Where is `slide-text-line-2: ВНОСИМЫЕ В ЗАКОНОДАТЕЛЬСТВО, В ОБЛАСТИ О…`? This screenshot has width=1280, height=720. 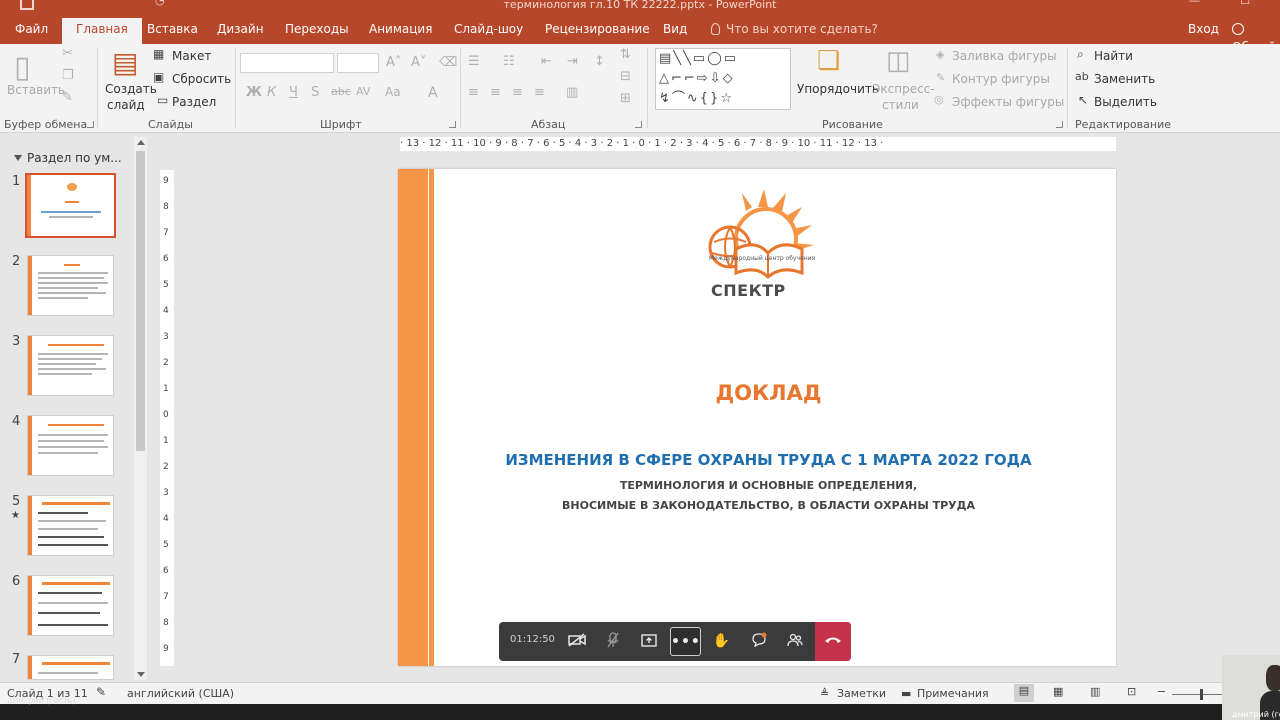 slide-text-line-2: ВНОСИМЫЕ В ЗАКОНОДАТЕЛЬСТВО, В ОБЛАСТИ О… is located at coordinates (757, 505).